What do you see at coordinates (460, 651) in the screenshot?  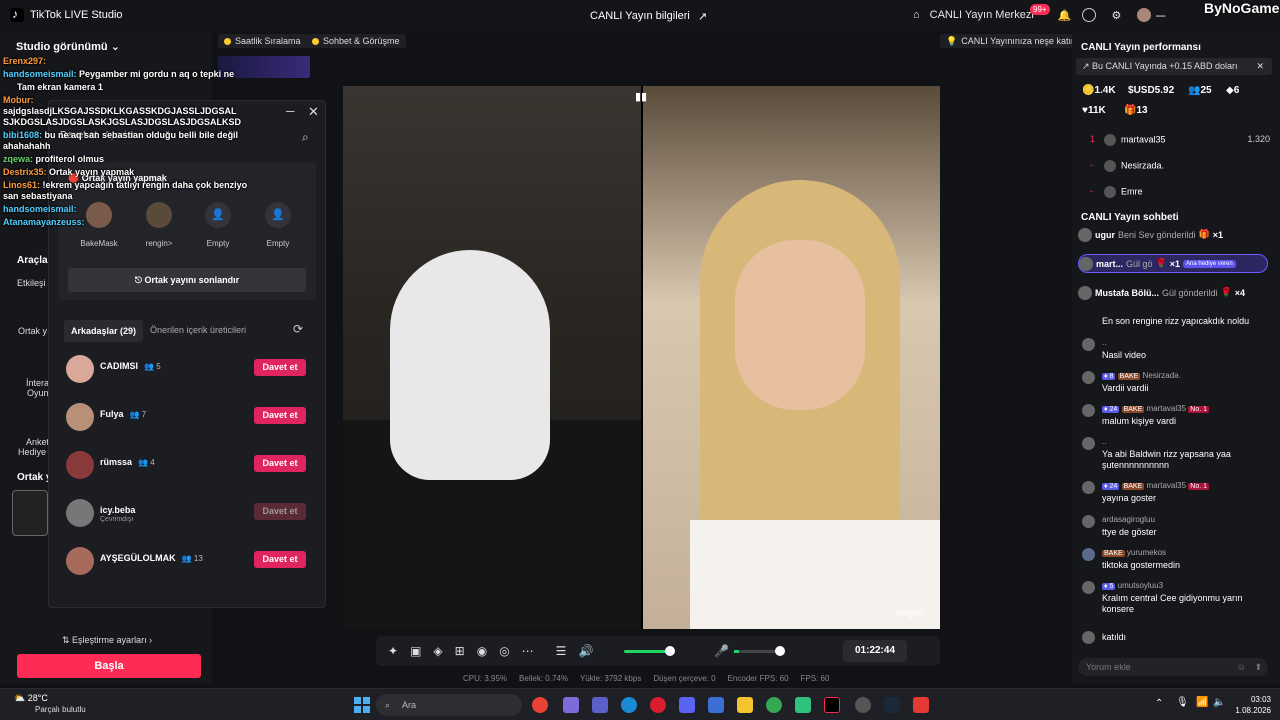 I see `add-source-icon: ⊞` at bounding box center [460, 651].